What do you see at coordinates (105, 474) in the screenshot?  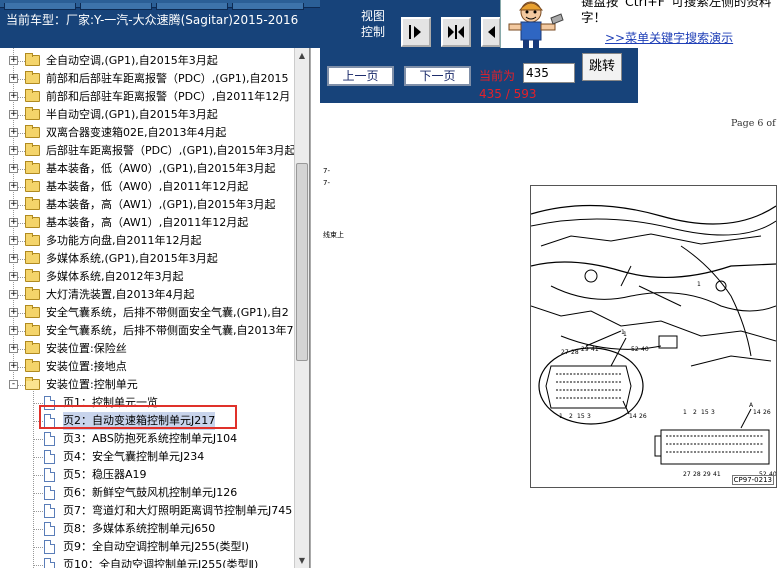 I see `tree-page-label: 页5：稳压器A19` at bounding box center [105, 474].